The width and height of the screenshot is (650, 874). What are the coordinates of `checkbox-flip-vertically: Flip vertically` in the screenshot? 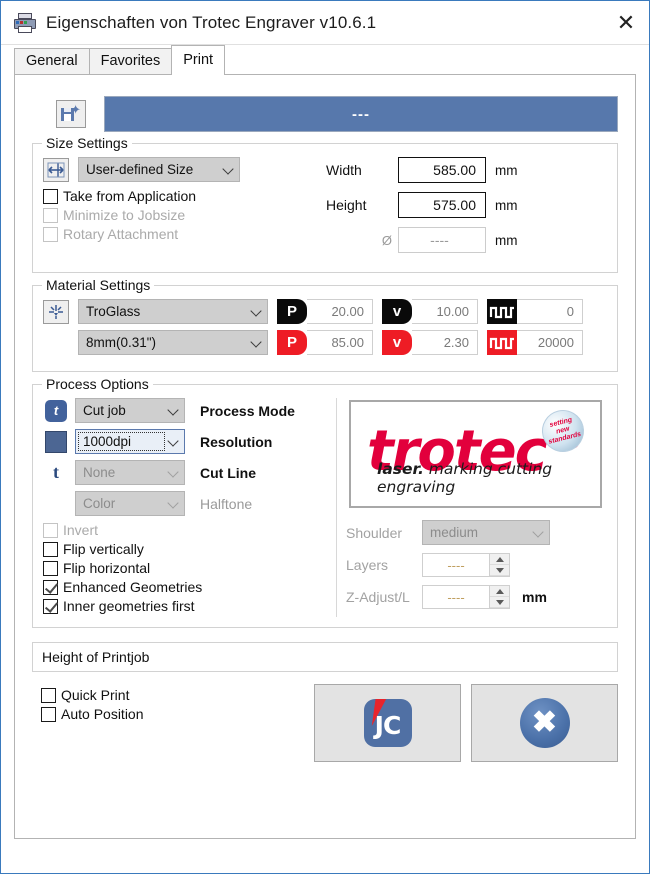 It's located at (188, 549).